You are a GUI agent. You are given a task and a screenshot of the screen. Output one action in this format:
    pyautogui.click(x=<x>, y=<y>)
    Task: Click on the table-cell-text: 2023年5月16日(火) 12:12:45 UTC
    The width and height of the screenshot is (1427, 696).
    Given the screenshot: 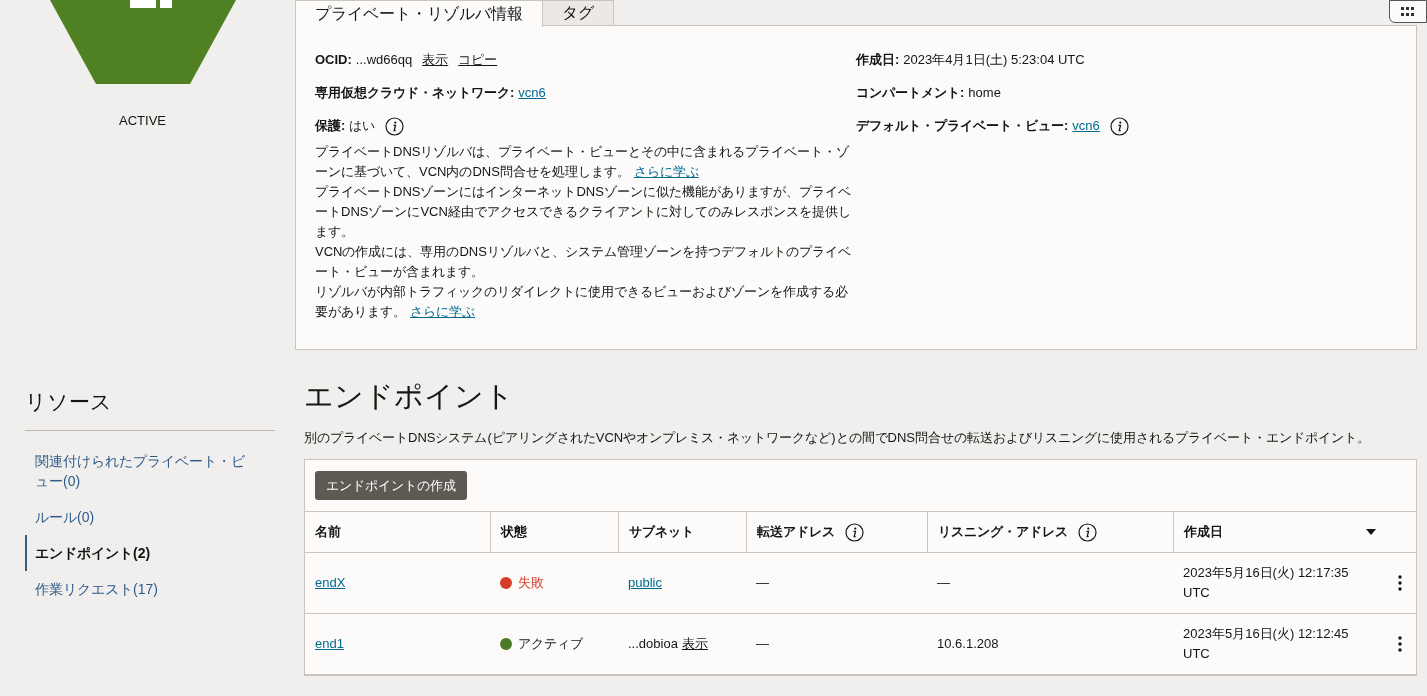 What is the action you would take?
    pyautogui.click(x=1266, y=644)
    